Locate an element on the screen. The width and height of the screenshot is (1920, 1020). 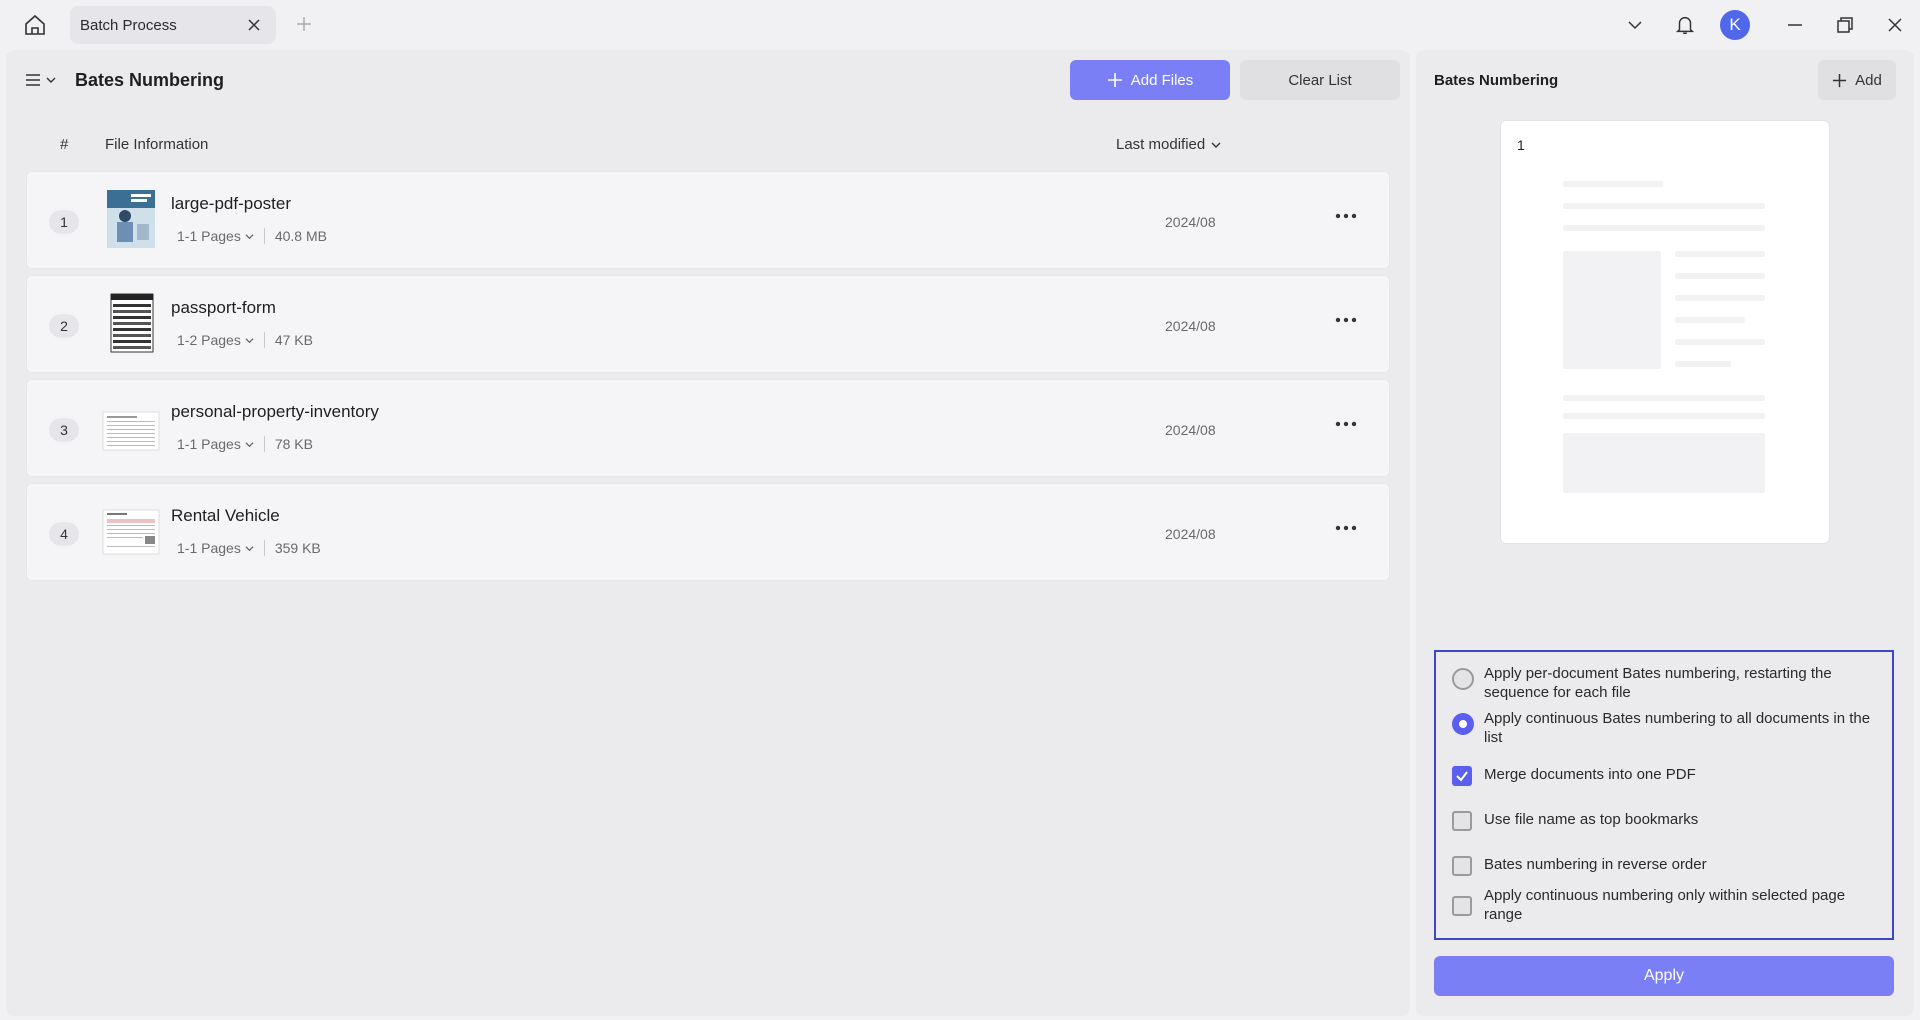
page-range-select: 1-2 Pages is located at coordinates (215, 340).